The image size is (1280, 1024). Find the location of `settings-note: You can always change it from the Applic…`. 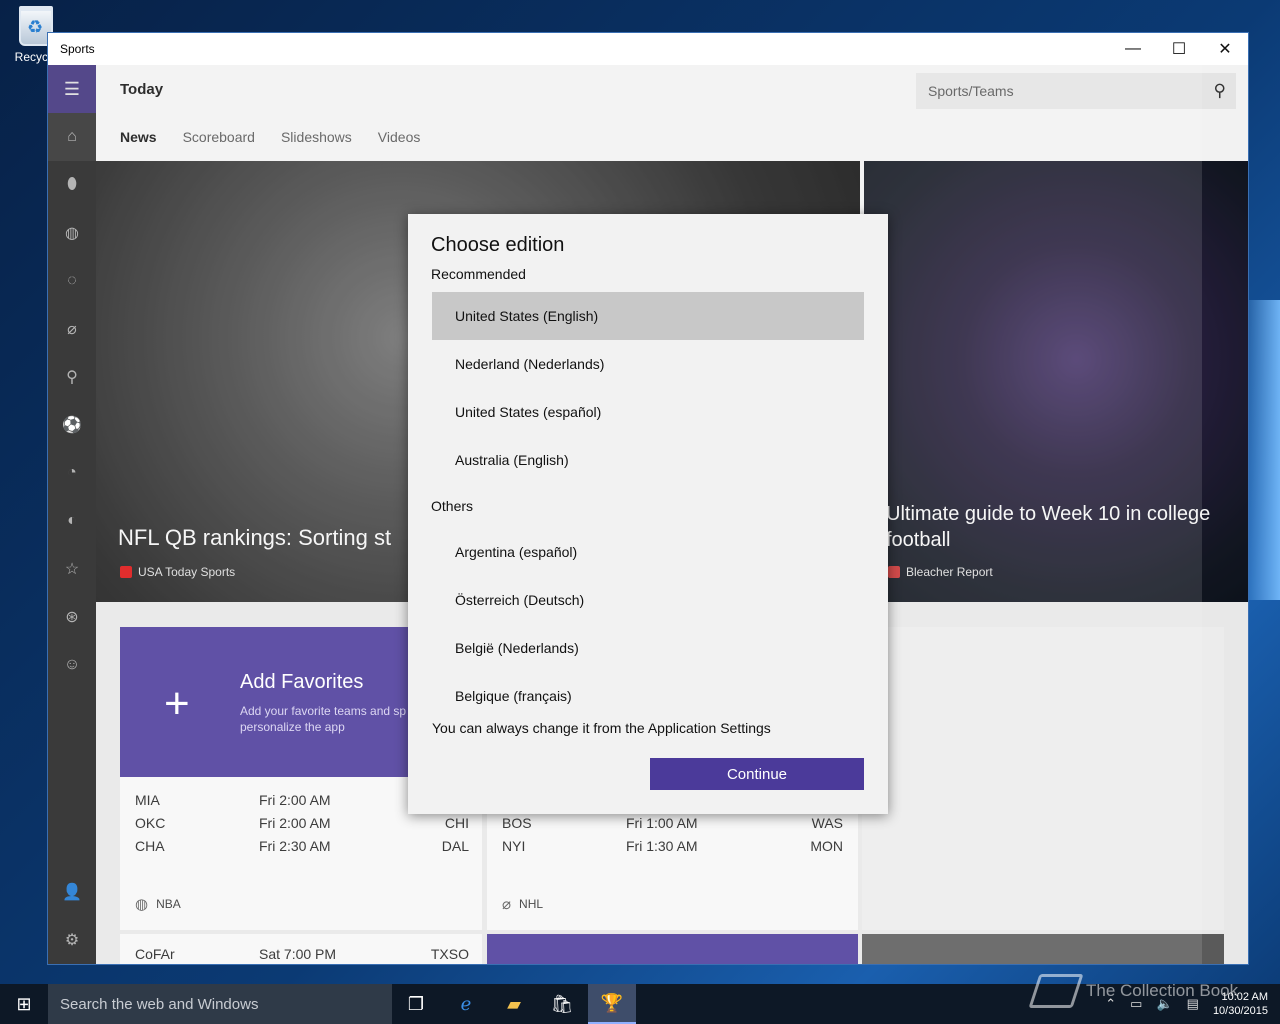

settings-note: You can always change it from the Applic… is located at coordinates (601, 728).